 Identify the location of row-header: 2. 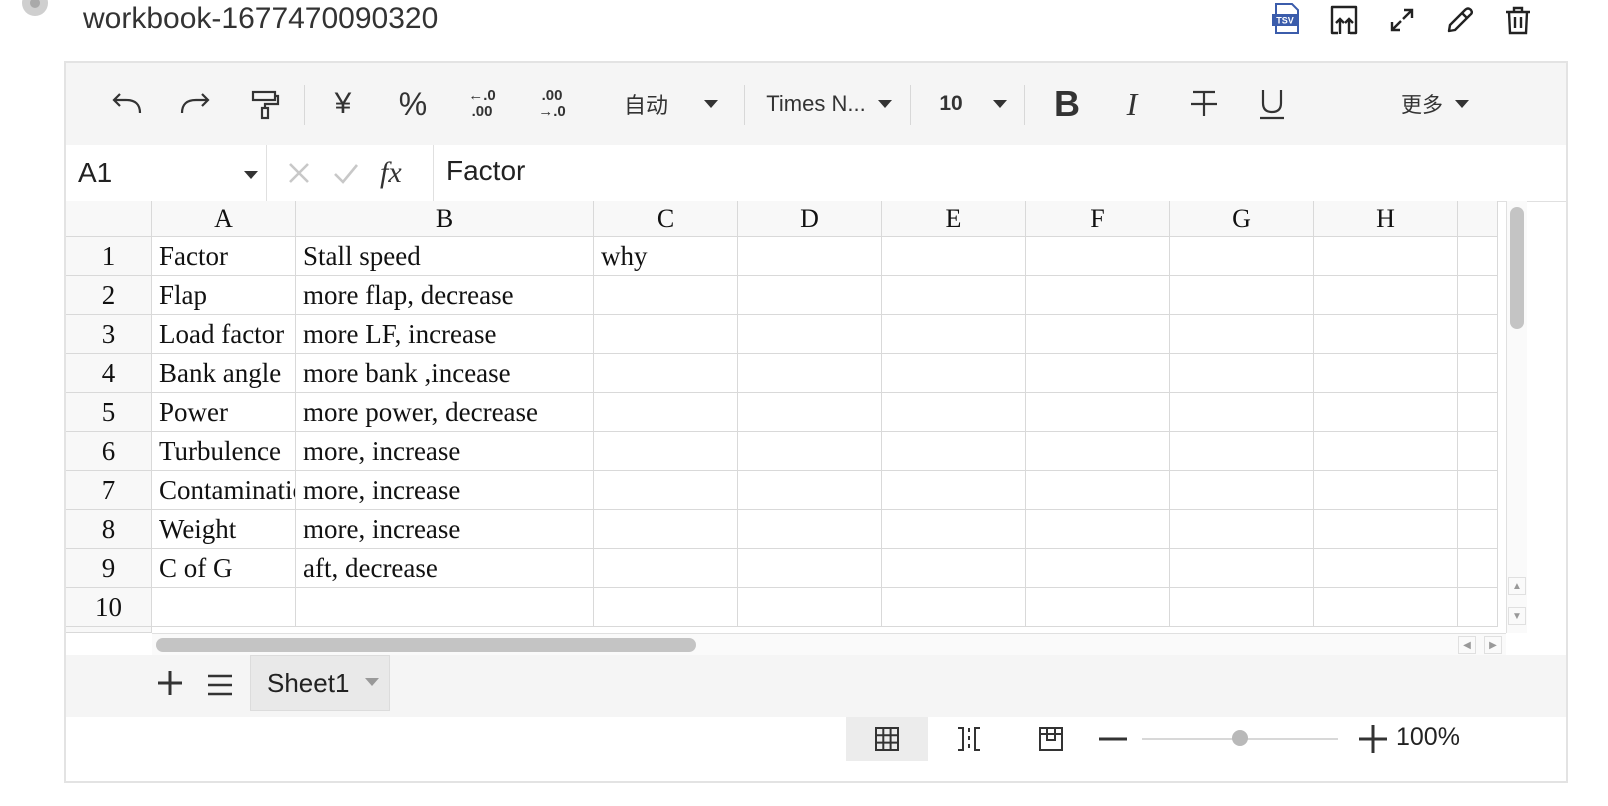
(109, 295).